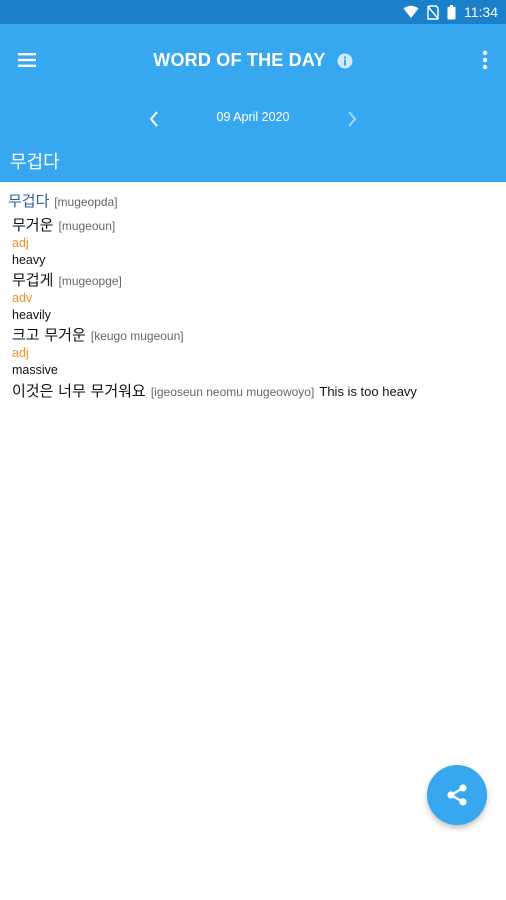  I want to click on chevron-right-icon, so click(352, 119).